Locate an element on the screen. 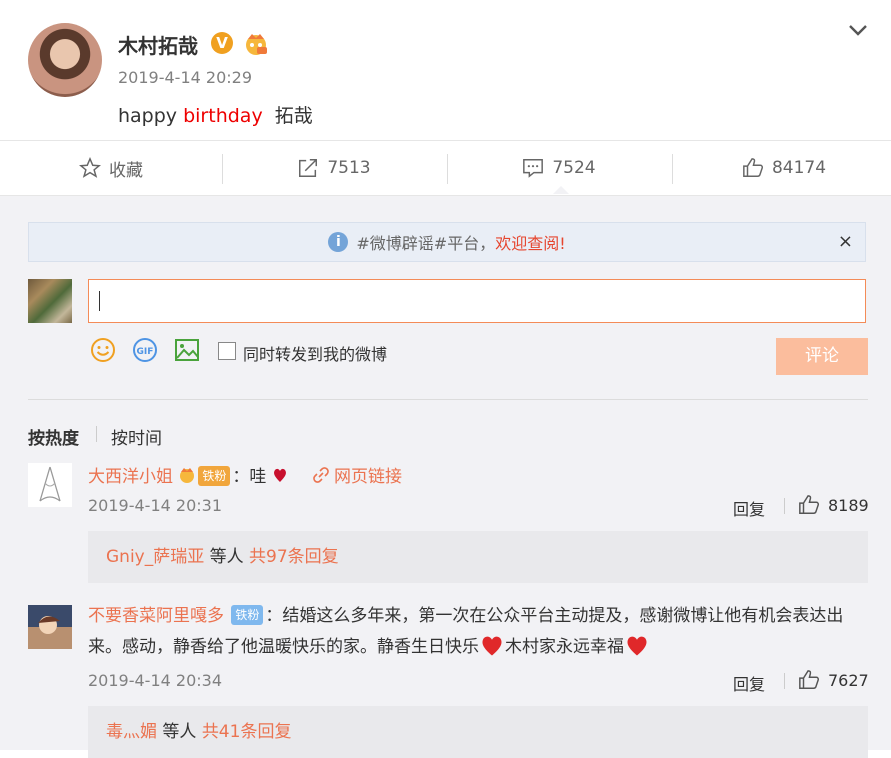  author-name: 木村拓哉 is located at coordinates (158, 44).